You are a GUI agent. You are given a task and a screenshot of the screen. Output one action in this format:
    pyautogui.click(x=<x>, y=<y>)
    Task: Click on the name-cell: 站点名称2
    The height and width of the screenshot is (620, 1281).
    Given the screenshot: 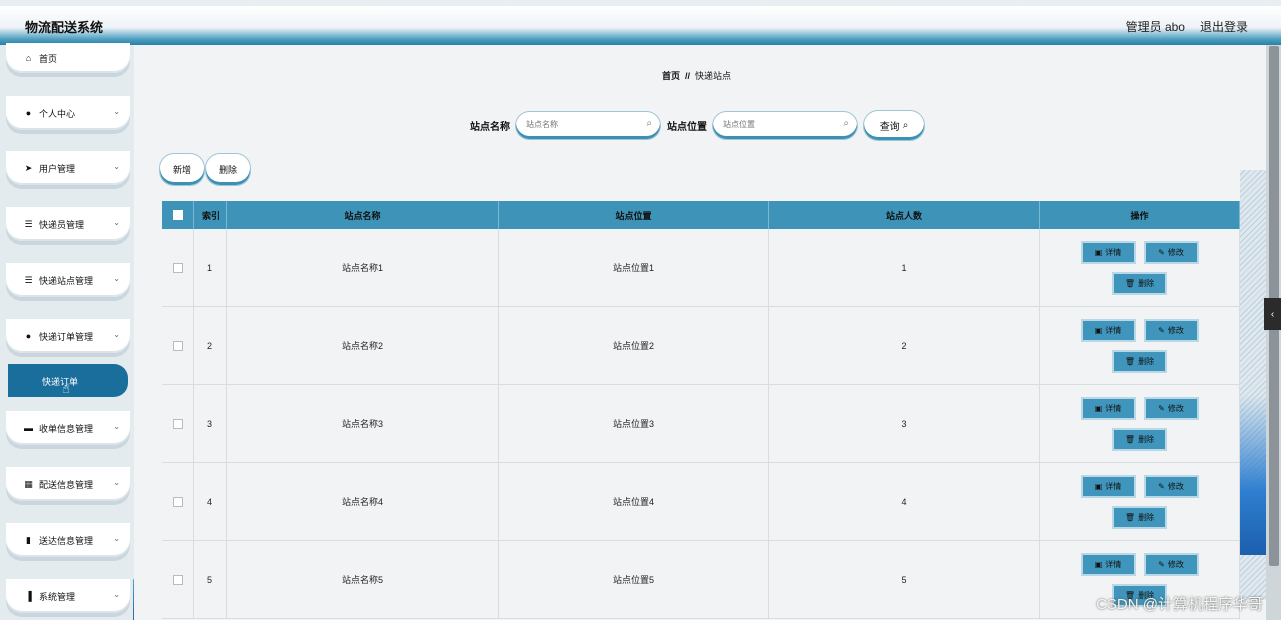 What is the action you would take?
    pyautogui.click(x=363, y=345)
    